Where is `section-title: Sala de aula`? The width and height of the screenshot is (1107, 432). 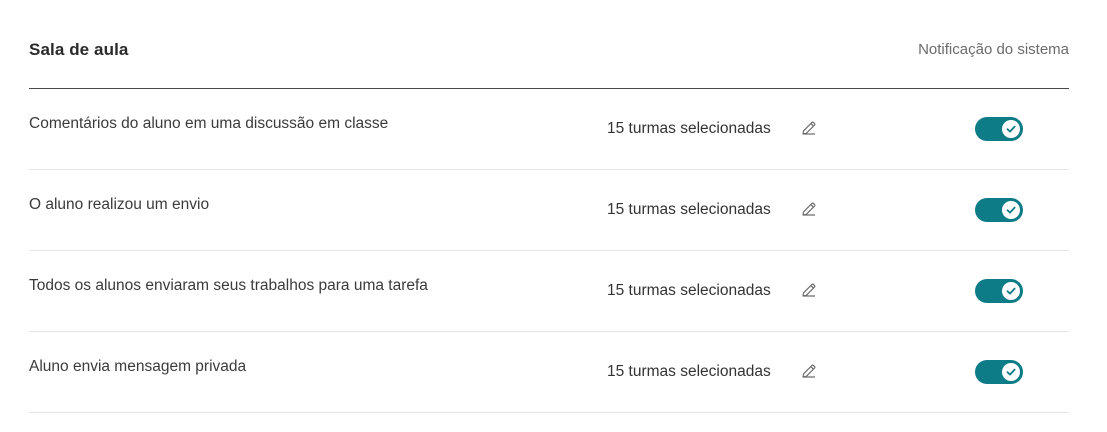 section-title: Sala de aula is located at coordinates (79, 49).